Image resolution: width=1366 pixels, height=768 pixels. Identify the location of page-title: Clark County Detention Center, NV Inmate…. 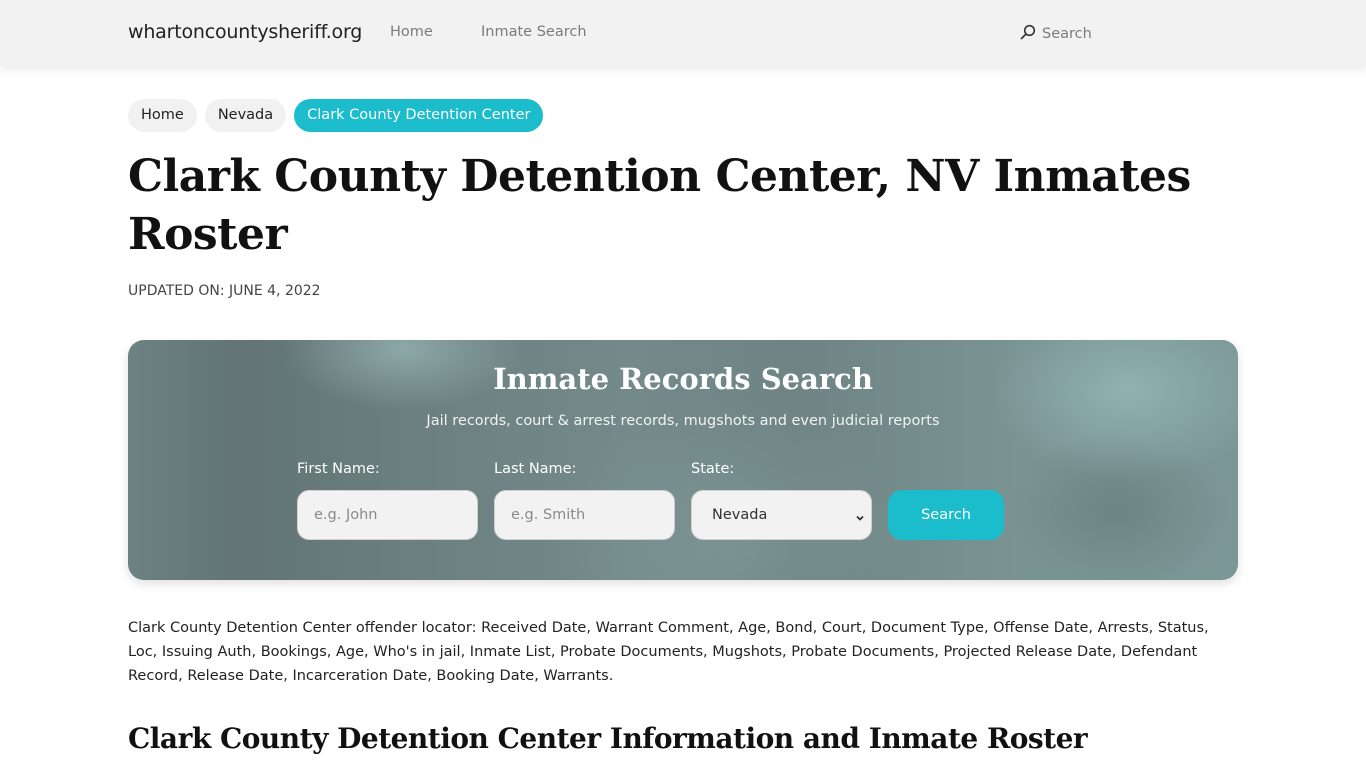
(659, 205).